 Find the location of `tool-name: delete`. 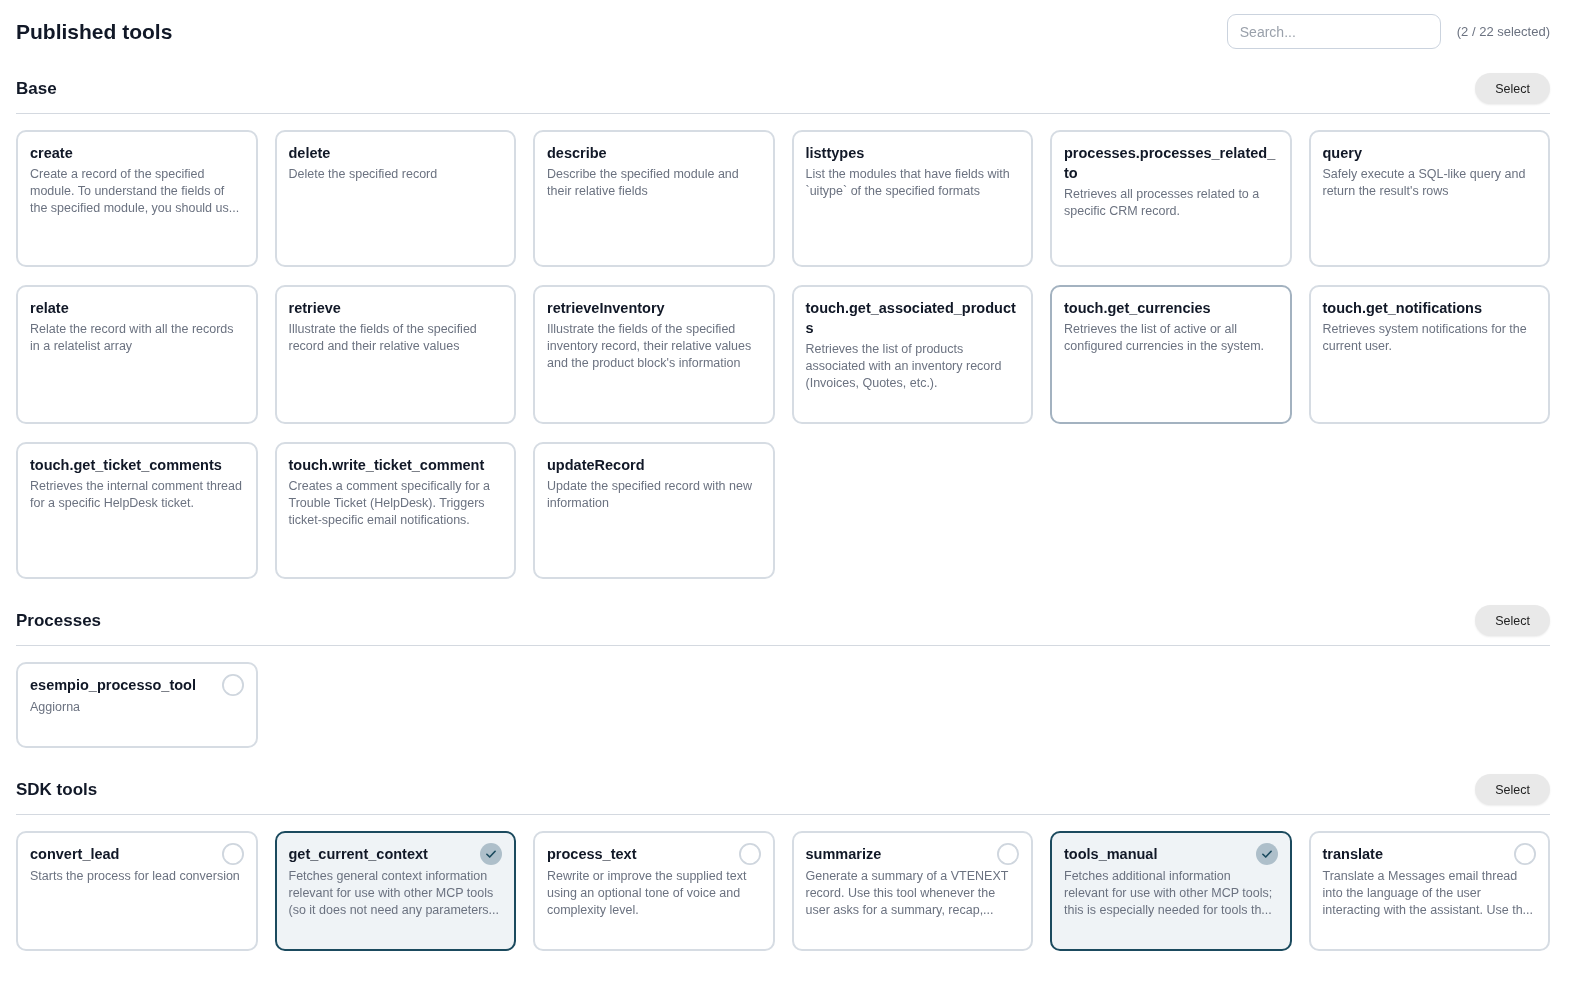

tool-name: delete is located at coordinates (309, 153).